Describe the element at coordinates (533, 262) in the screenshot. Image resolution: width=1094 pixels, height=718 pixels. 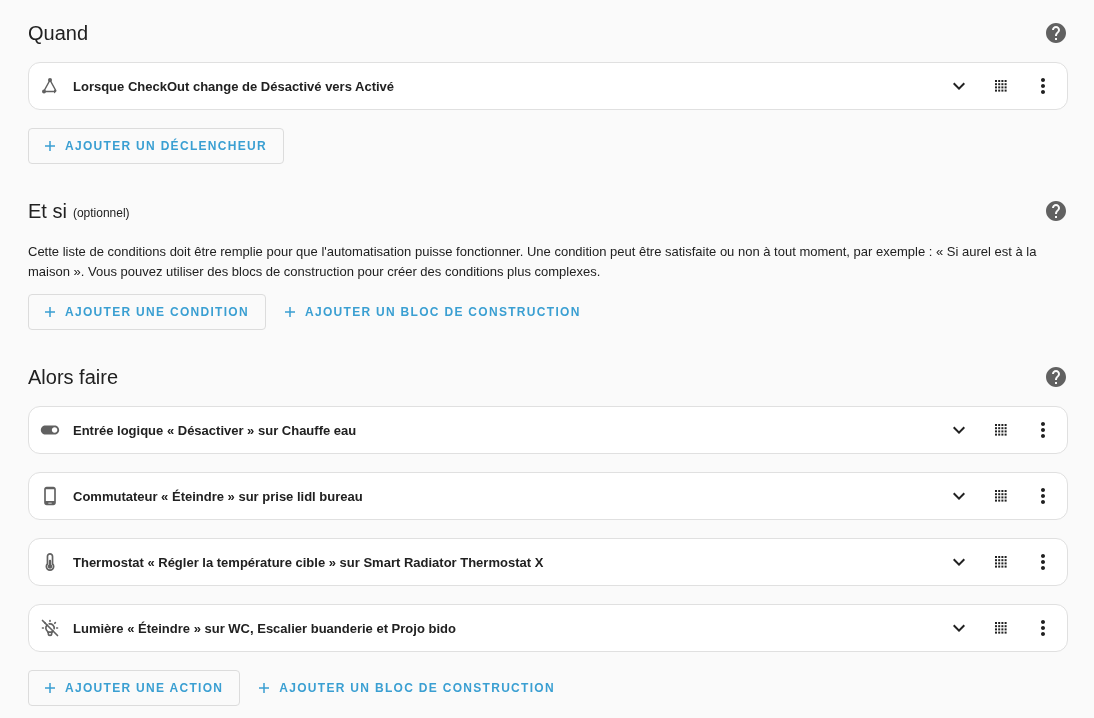
I see `section-description: Cette liste de conditions doit être remplie pour que l'automatisation puisse fonctionner. Une condition peut être satisfaite ou non à tout moment, par exemple : « Si aurel est à la maison ». Vous pouvez utiliser des blocs de construction pour créer des conditions plus complexes.` at that location.